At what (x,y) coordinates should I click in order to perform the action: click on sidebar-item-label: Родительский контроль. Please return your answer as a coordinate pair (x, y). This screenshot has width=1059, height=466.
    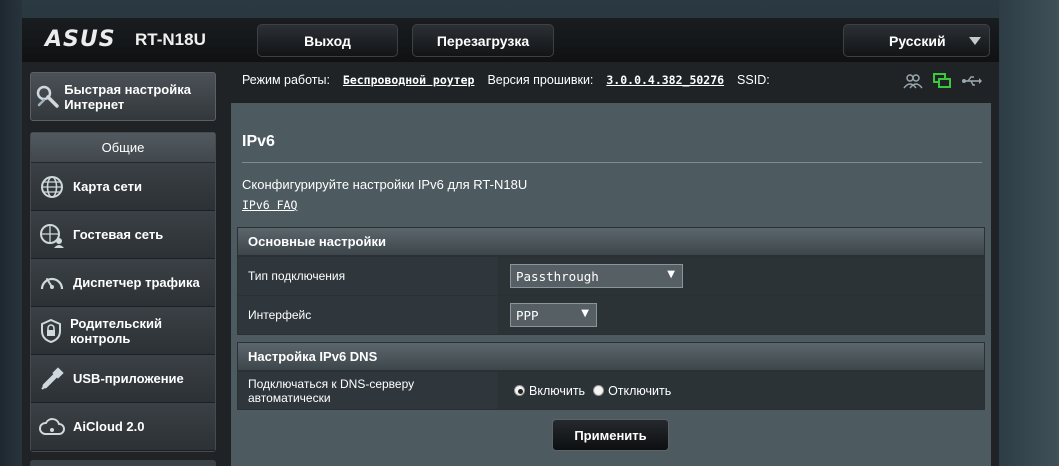
    Looking at the image, I should click on (116, 330).